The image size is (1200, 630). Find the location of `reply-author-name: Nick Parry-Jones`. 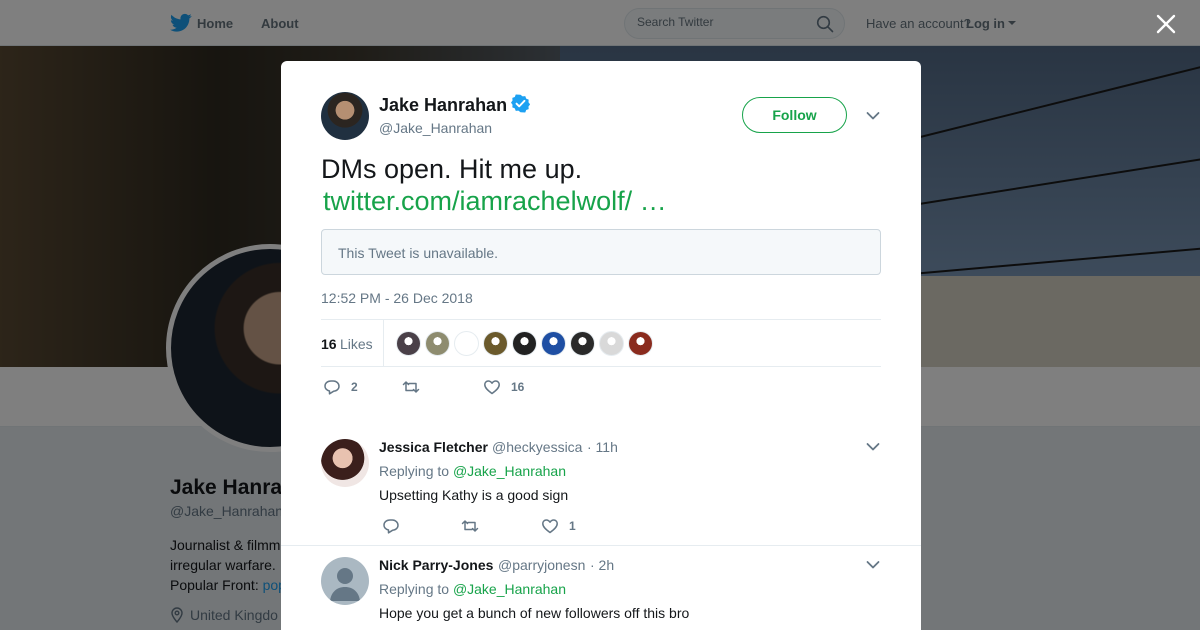

reply-author-name: Nick Parry-Jones is located at coordinates (436, 565).